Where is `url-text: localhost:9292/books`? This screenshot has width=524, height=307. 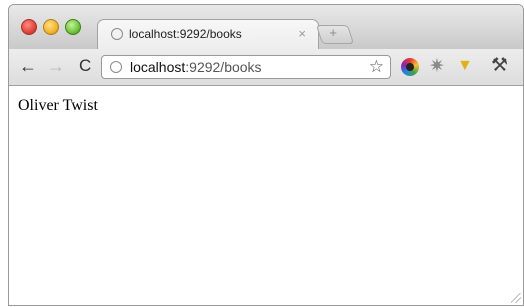
url-text: localhost:9292/books is located at coordinates (196, 67).